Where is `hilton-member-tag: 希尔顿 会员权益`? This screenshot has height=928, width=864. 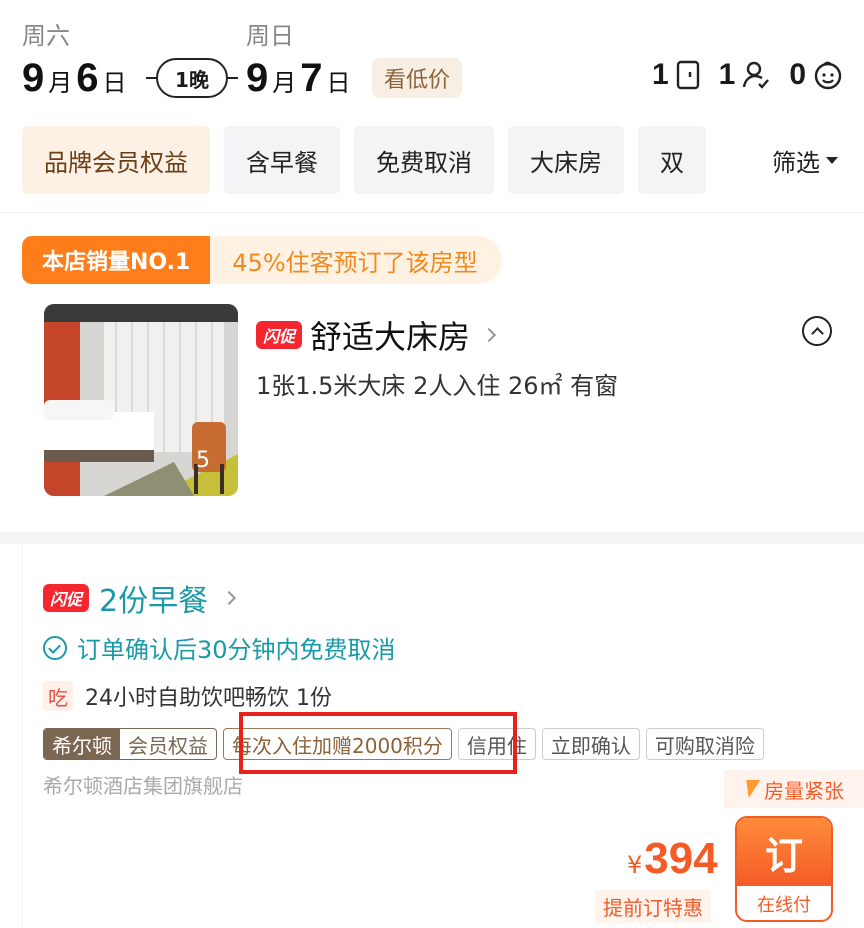
hilton-member-tag: 希尔顿 会员权益 is located at coordinates (130, 744).